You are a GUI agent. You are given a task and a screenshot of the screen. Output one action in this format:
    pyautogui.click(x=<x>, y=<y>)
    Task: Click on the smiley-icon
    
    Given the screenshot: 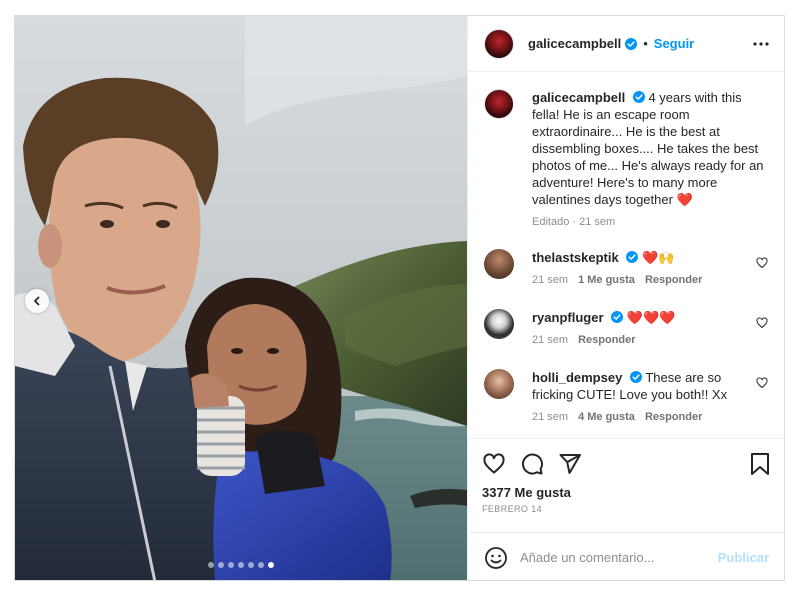 What is the action you would take?
    pyautogui.click(x=496, y=557)
    